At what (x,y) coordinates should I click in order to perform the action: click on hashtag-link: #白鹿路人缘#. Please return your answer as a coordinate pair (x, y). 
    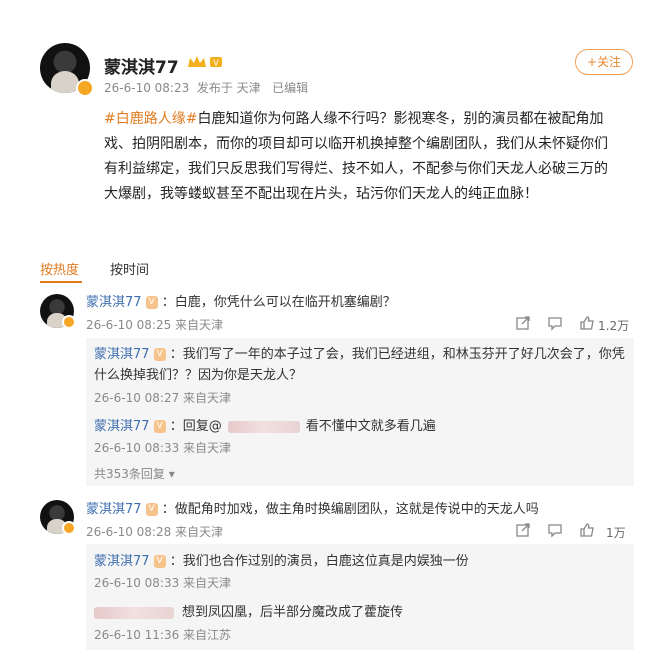
    Looking at the image, I should click on (150, 119).